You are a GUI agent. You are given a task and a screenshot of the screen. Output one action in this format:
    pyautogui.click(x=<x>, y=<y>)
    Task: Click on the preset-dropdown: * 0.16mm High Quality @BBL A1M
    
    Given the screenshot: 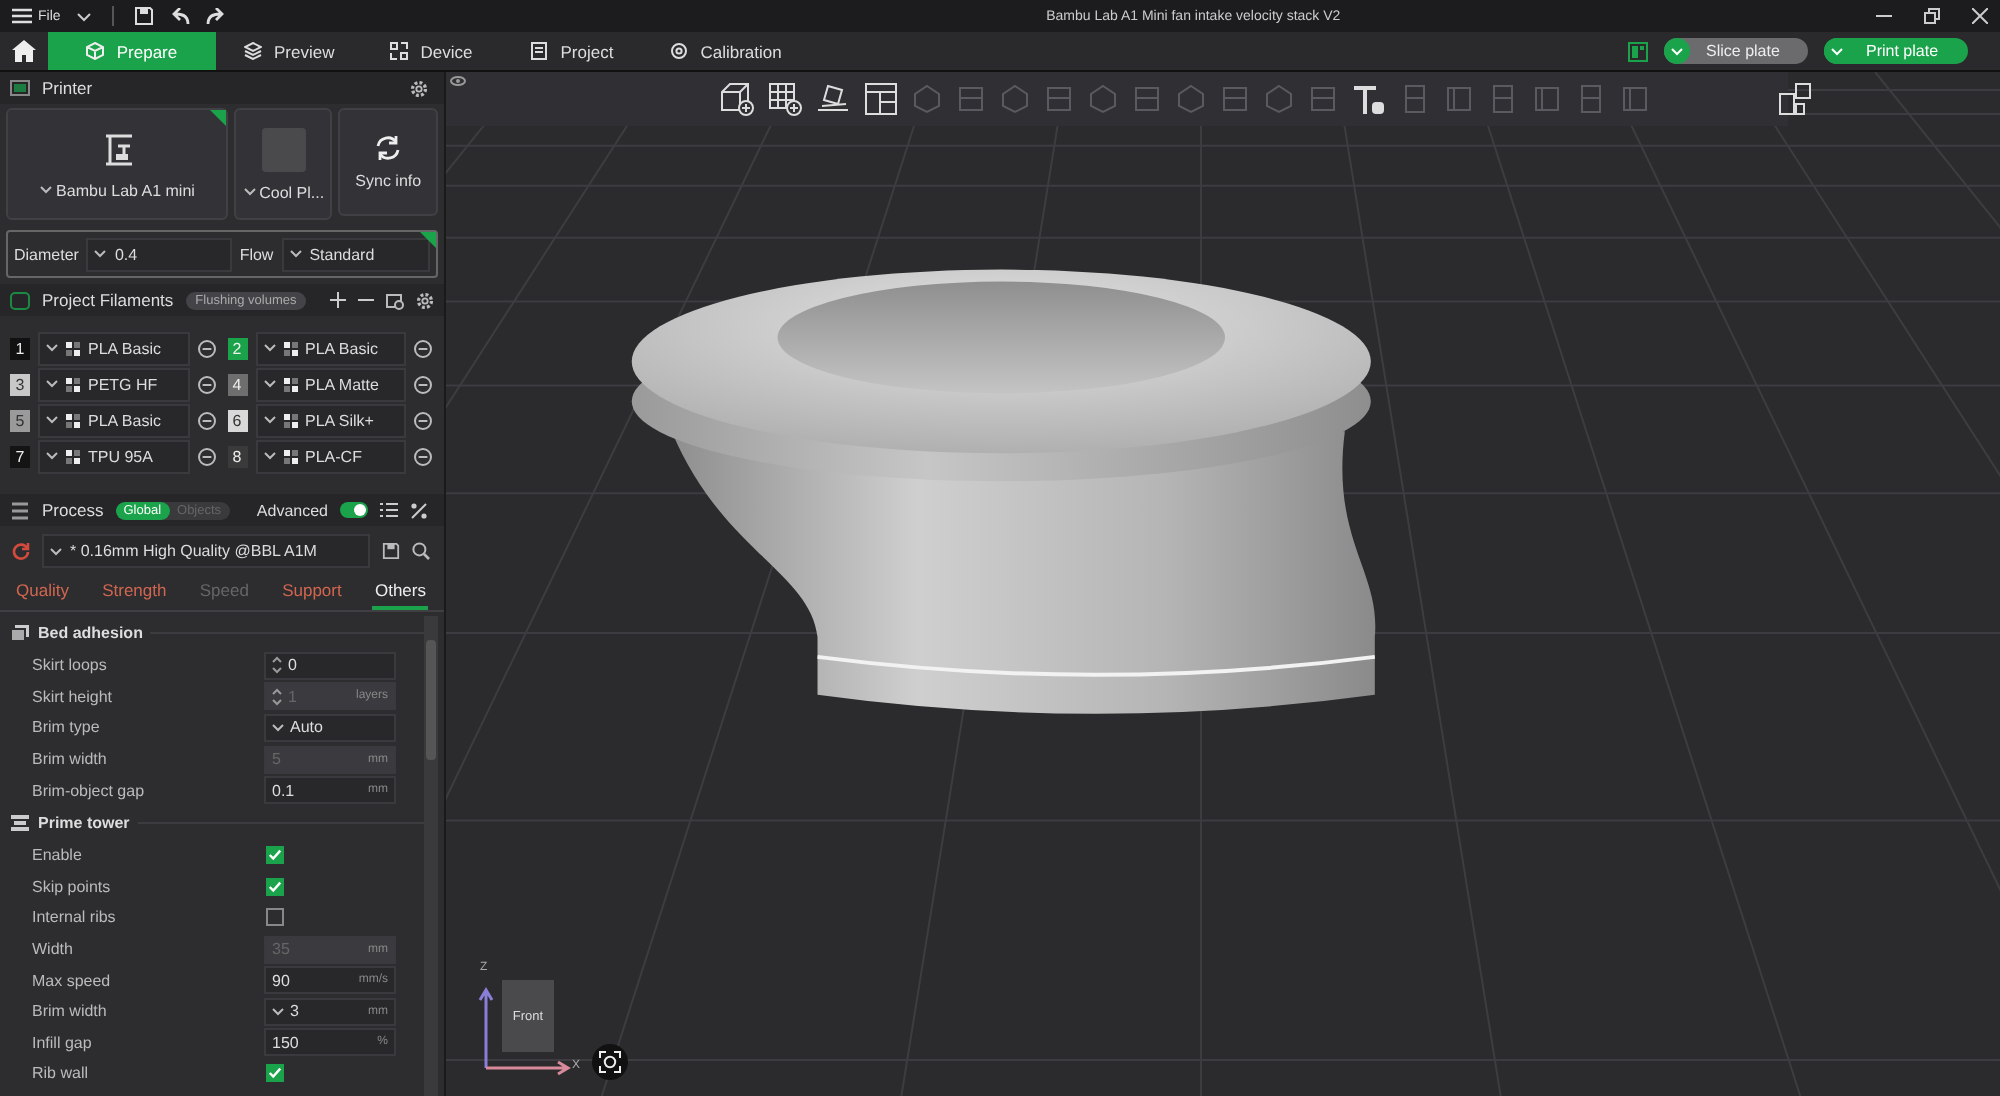 What is the action you would take?
    pyautogui.click(x=206, y=551)
    